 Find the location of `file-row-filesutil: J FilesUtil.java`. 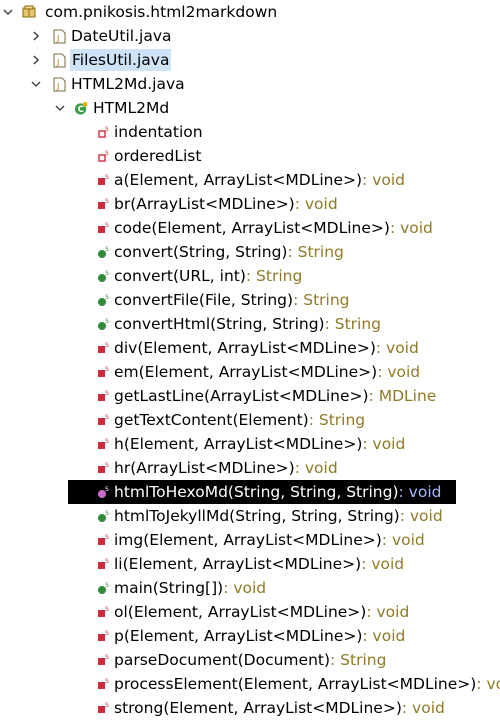

file-row-filesutil: J FilesUtil.java is located at coordinates (250, 60).